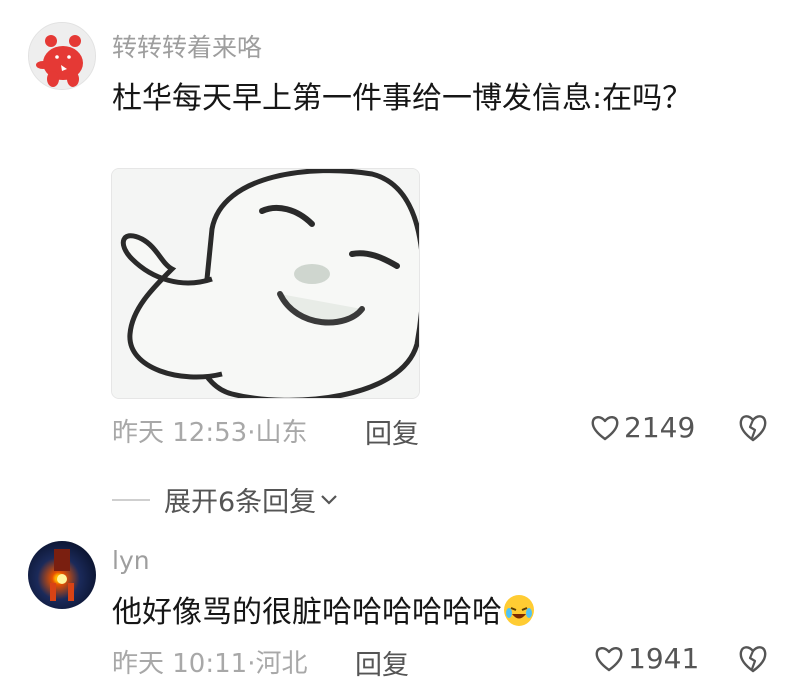  What do you see at coordinates (402, 98) in the screenshot?
I see `comment-text: 杜华每天早上第一件事给一博发信息:在吗？` at bounding box center [402, 98].